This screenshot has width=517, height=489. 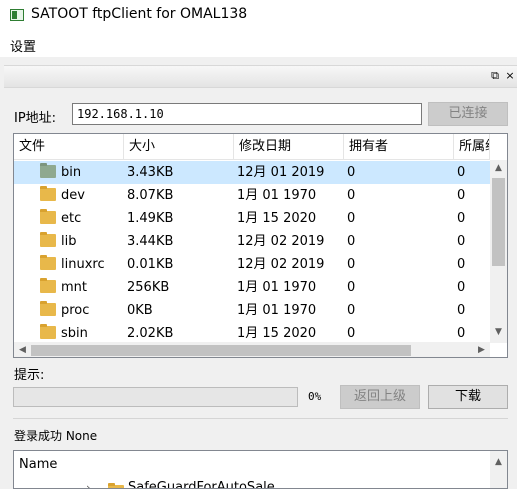 I want to click on column-header-group: 所属组, so click(x=472, y=147).